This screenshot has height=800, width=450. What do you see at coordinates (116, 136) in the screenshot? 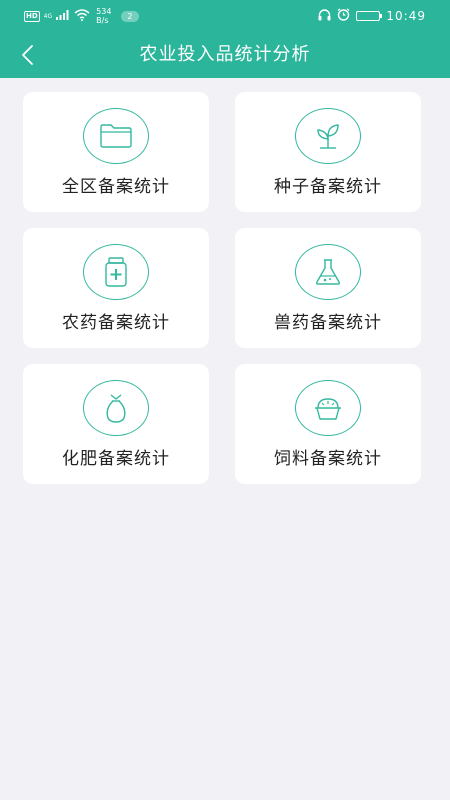
I see `folder-icon` at bounding box center [116, 136].